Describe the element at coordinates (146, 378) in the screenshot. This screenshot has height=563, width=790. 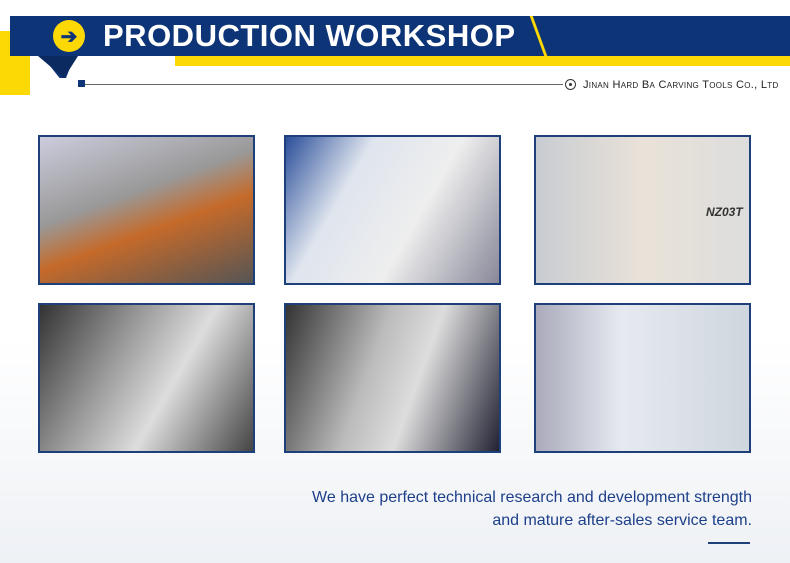
I see `photo-tool-grinding-closeup` at that location.